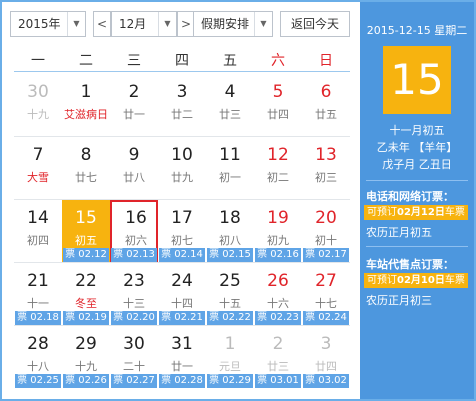 Image resolution: width=476 pixels, height=401 pixels. What do you see at coordinates (38, 366) in the screenshot?
I see `lunar-date: 十八` at bounding box center [38, 366].